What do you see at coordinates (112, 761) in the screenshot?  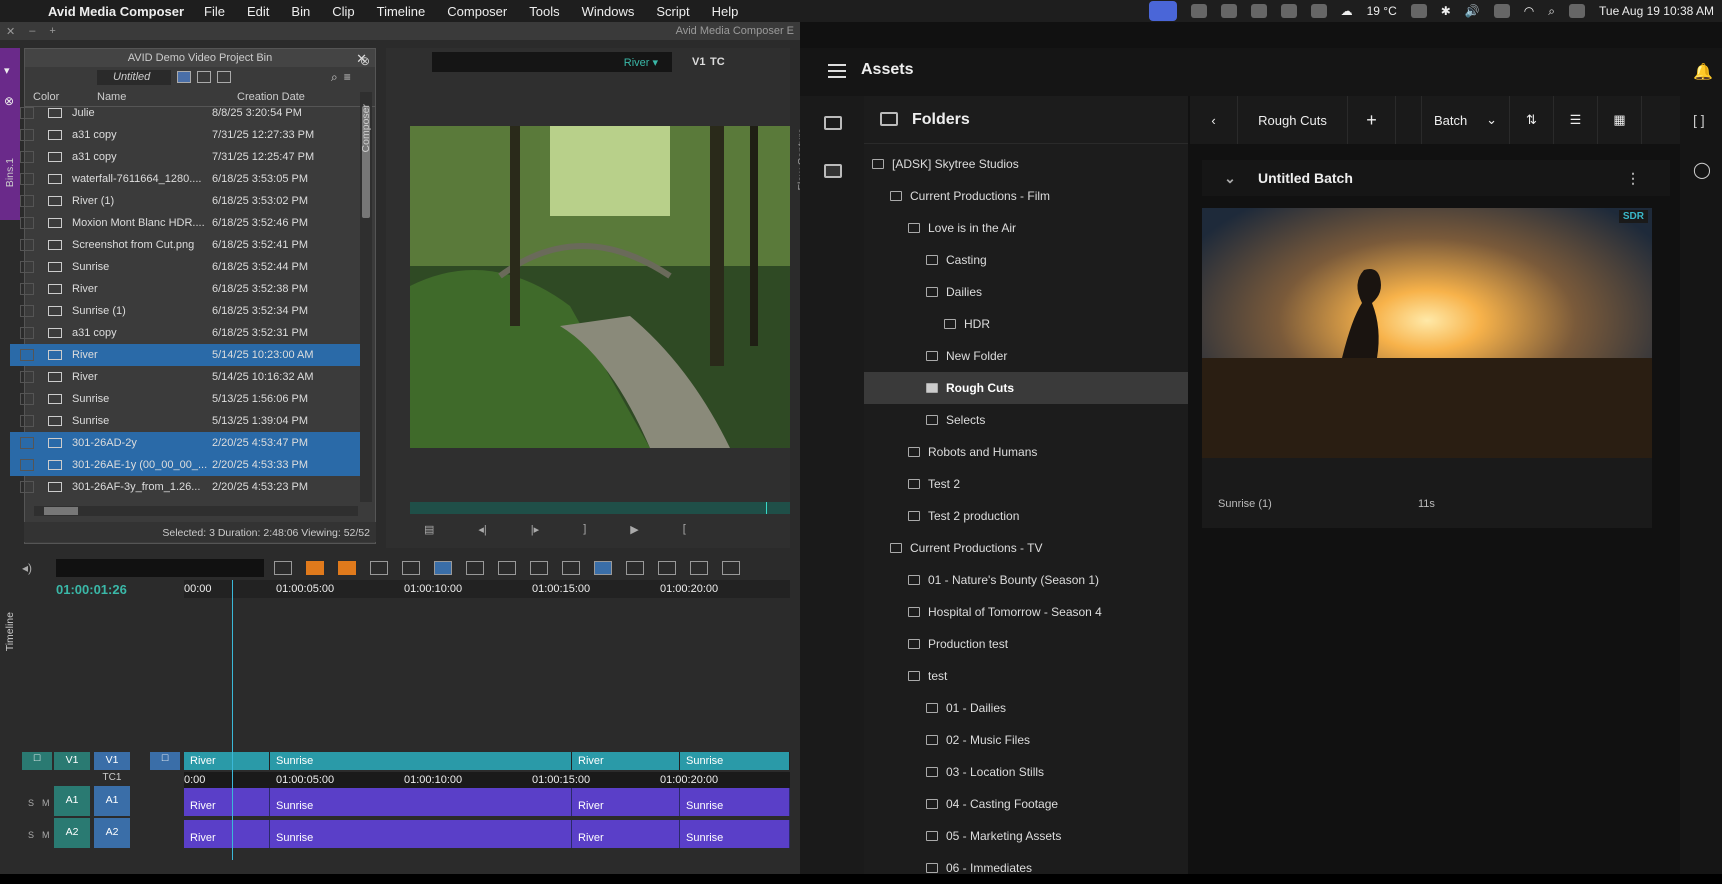 I see `v1-record-track: V1` at bounding box center [112, 761].